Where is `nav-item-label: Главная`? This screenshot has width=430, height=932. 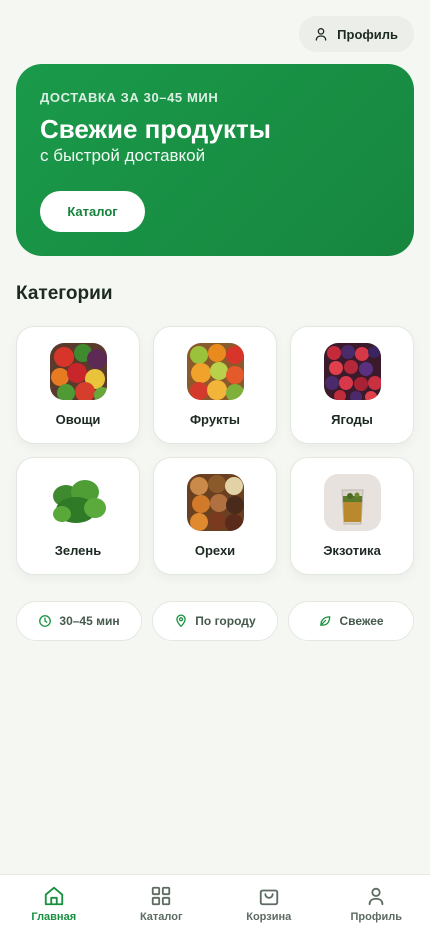
nav-item-label: Главная is located at coordinates (54, 917).